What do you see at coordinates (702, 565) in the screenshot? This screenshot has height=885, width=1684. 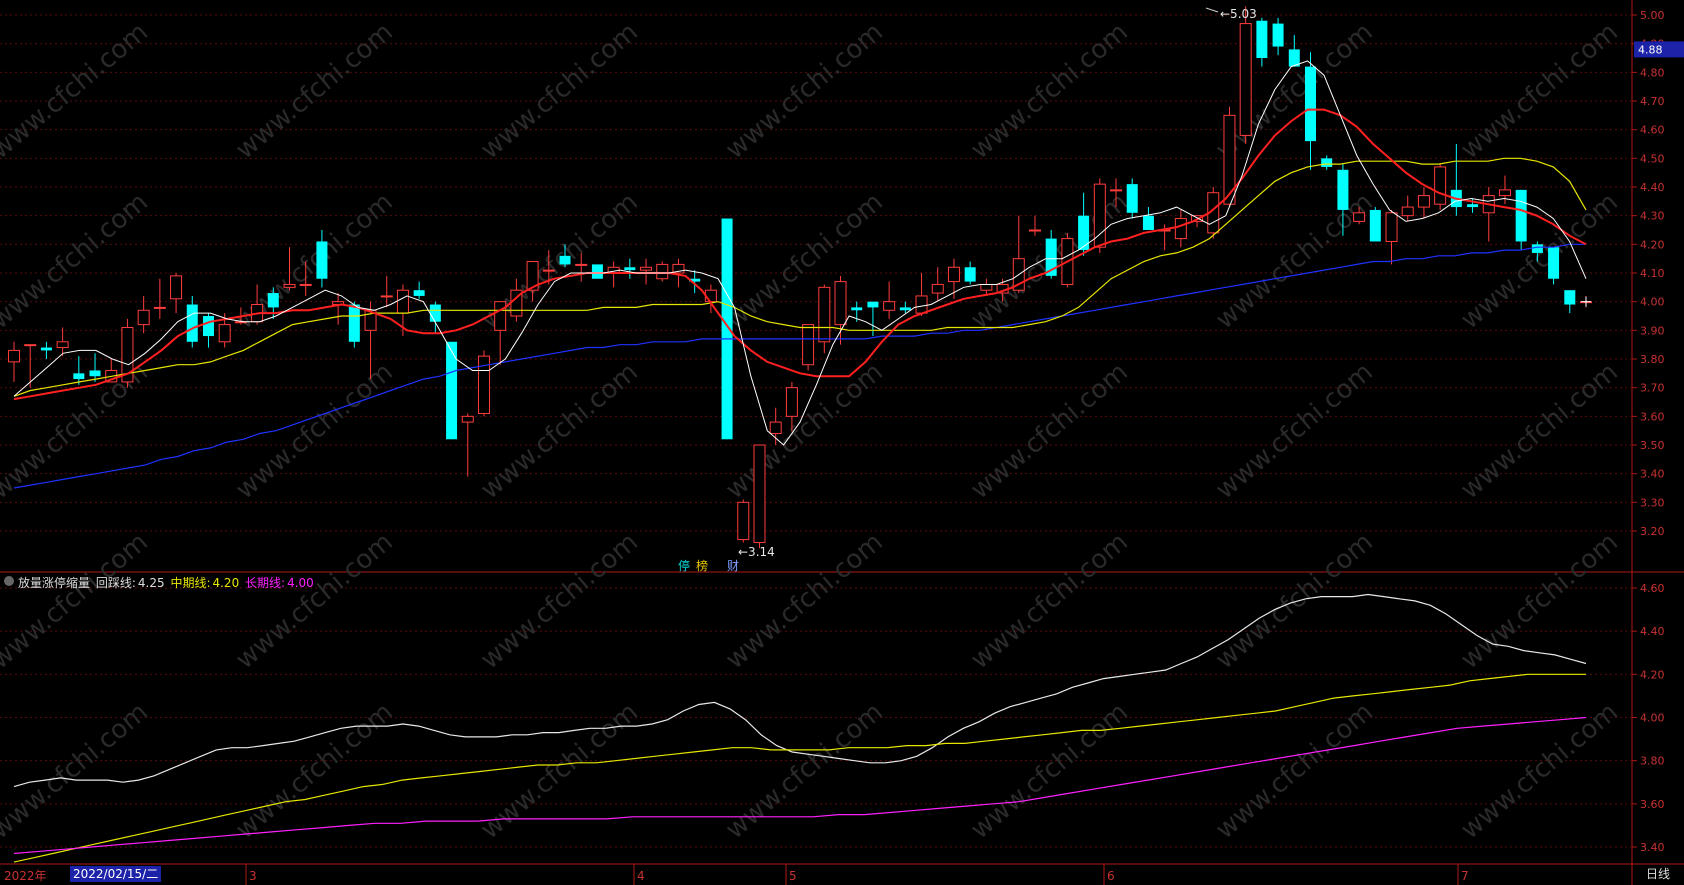 I see `event-marker: 榜` at bounding box center [702, 565].